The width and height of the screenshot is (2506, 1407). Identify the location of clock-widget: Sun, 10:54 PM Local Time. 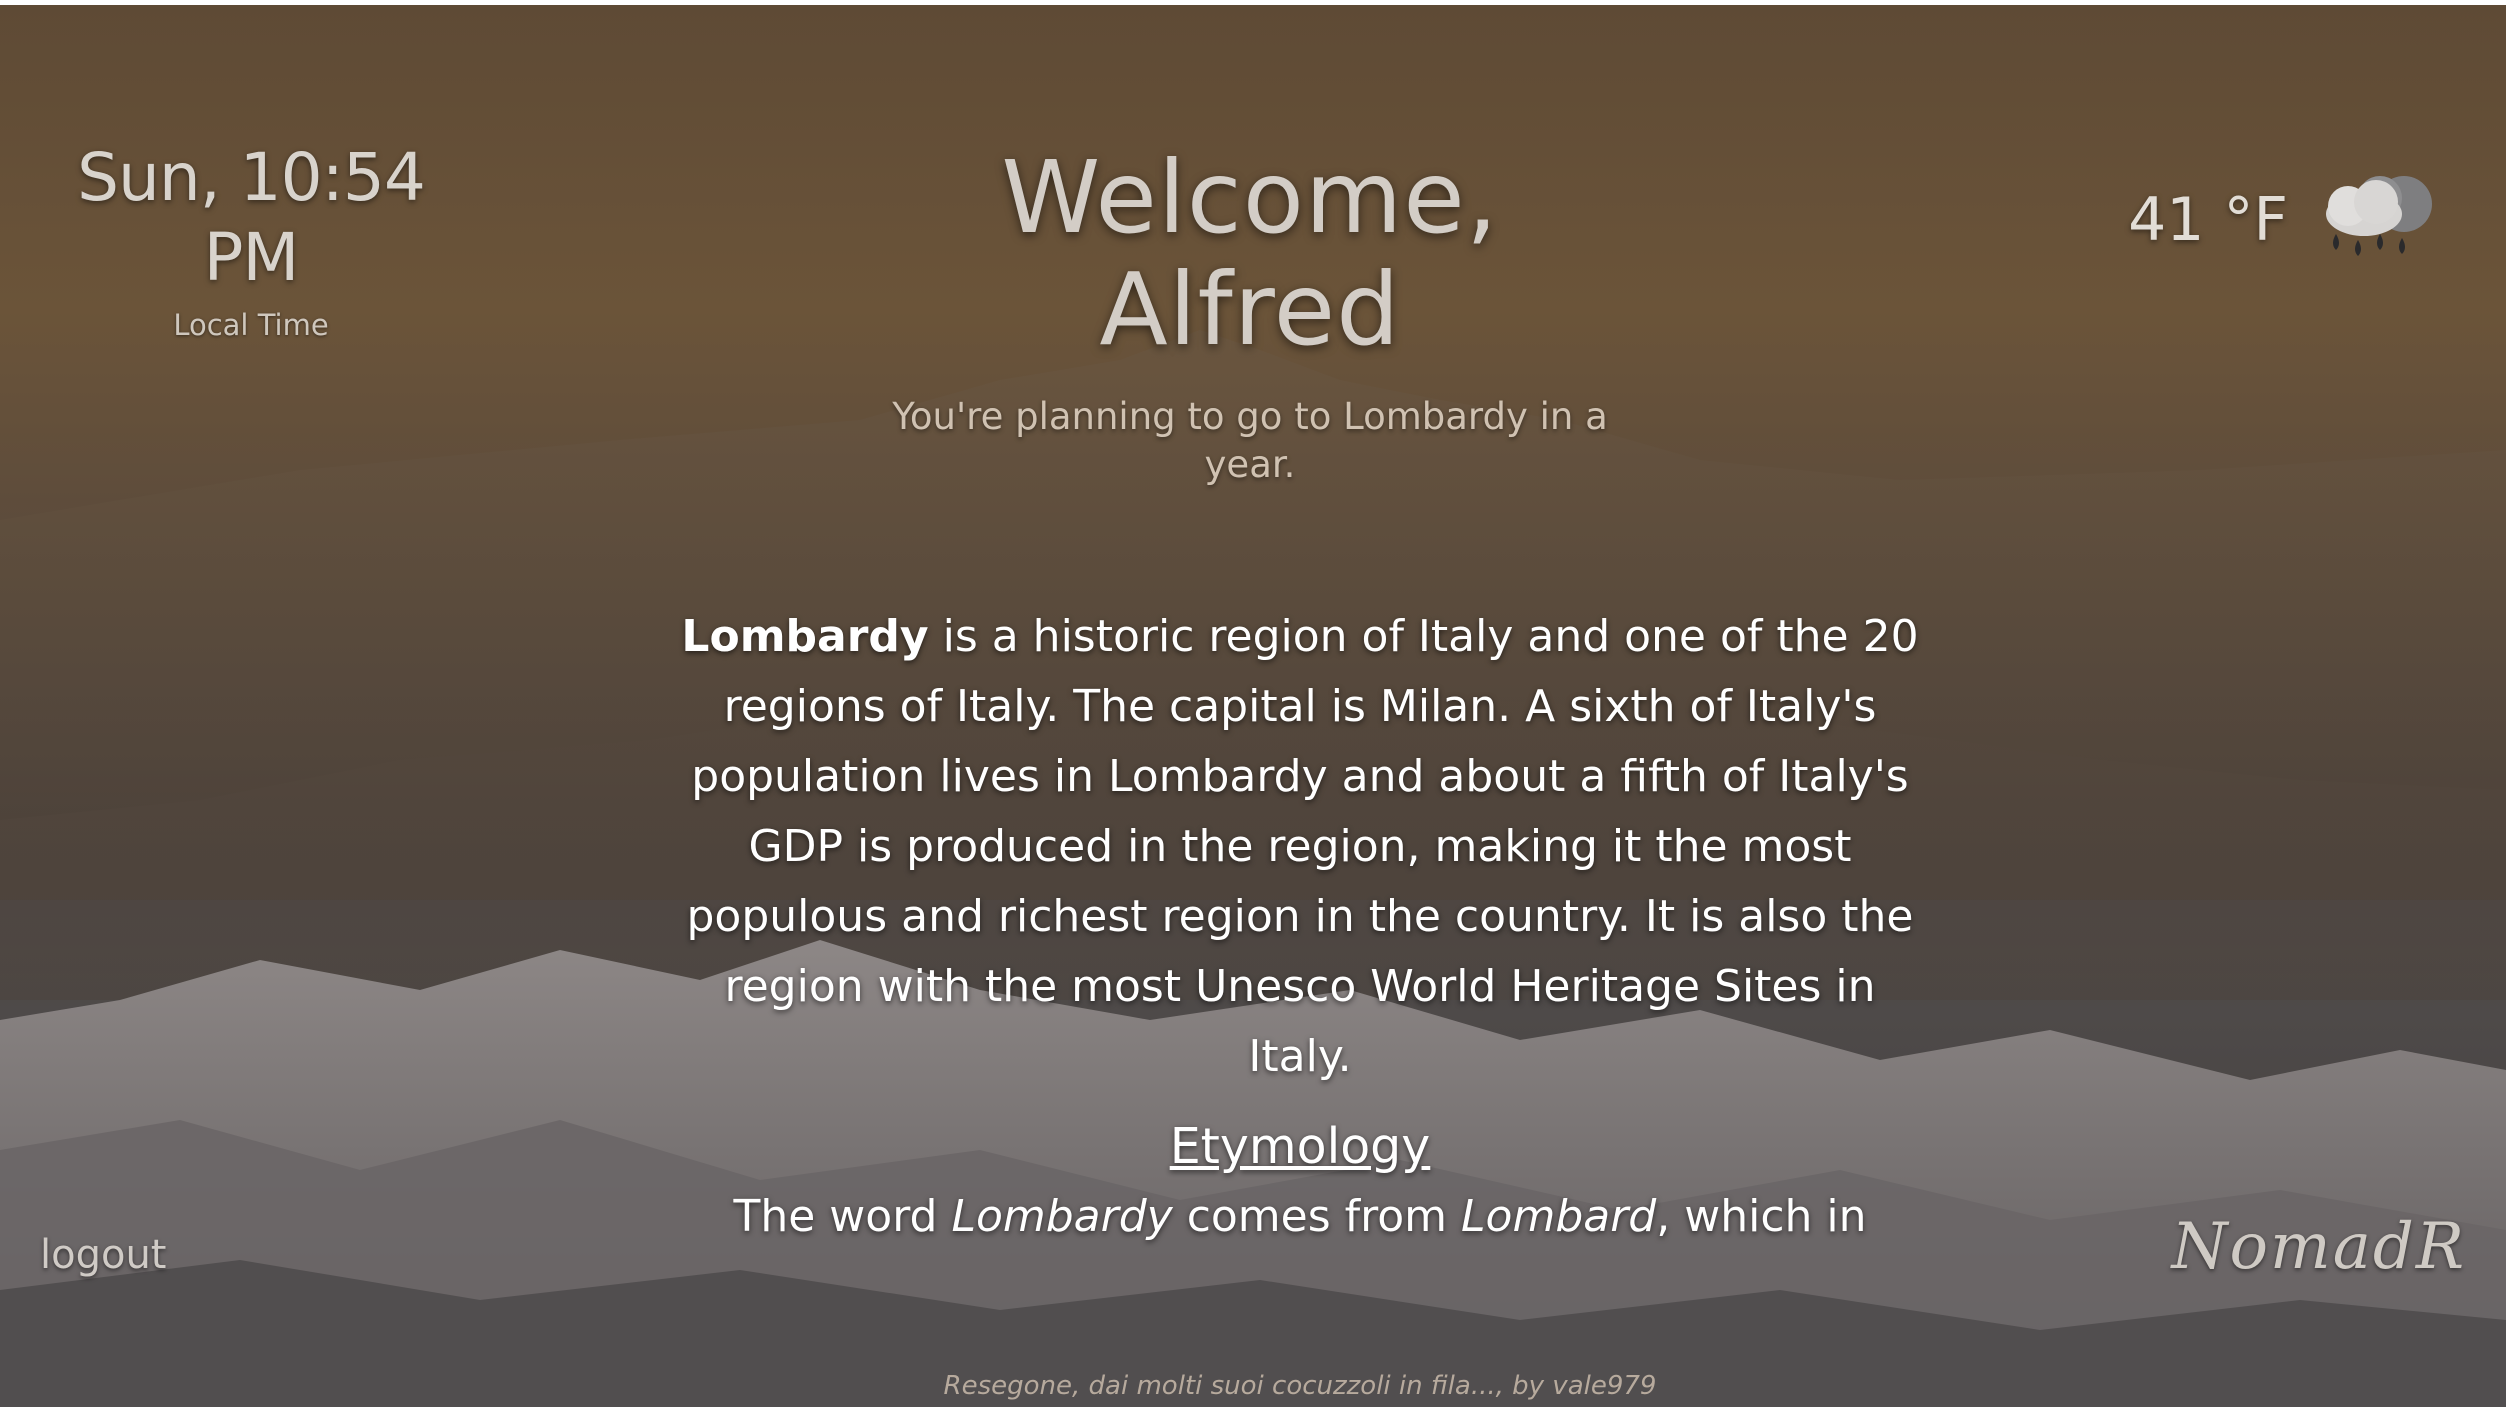
(251, 240).